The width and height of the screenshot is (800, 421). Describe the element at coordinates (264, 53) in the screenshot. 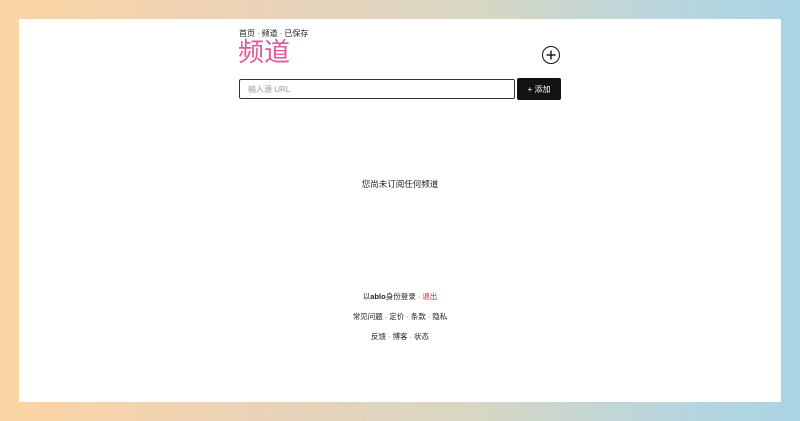

I see `page-title: 频道` at that location.